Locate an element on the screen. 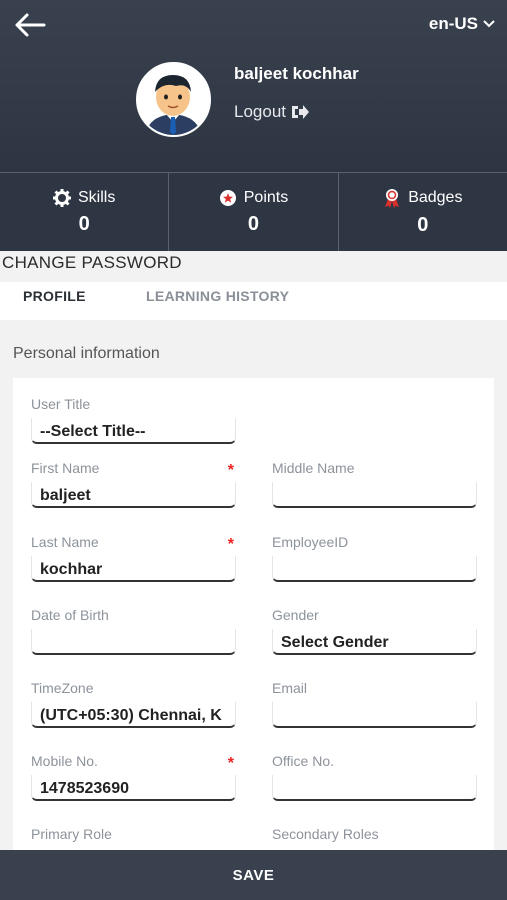 This screenshot has width=507, height=900. field-middle-name: Middle Name is located at coordinates (374, 484).